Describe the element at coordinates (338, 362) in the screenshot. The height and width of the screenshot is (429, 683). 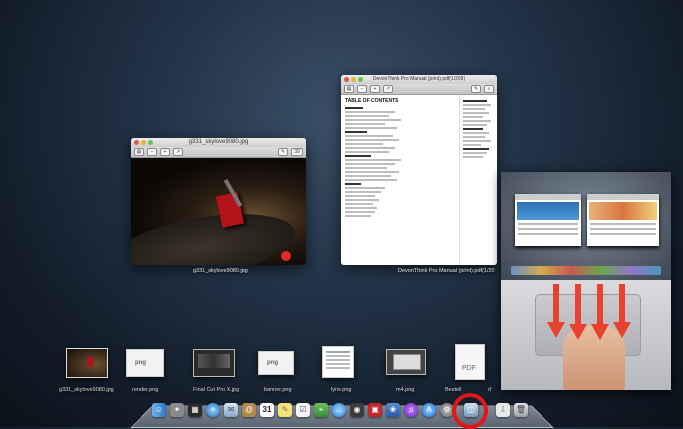
I see `shelf-item-lynx` at that location.